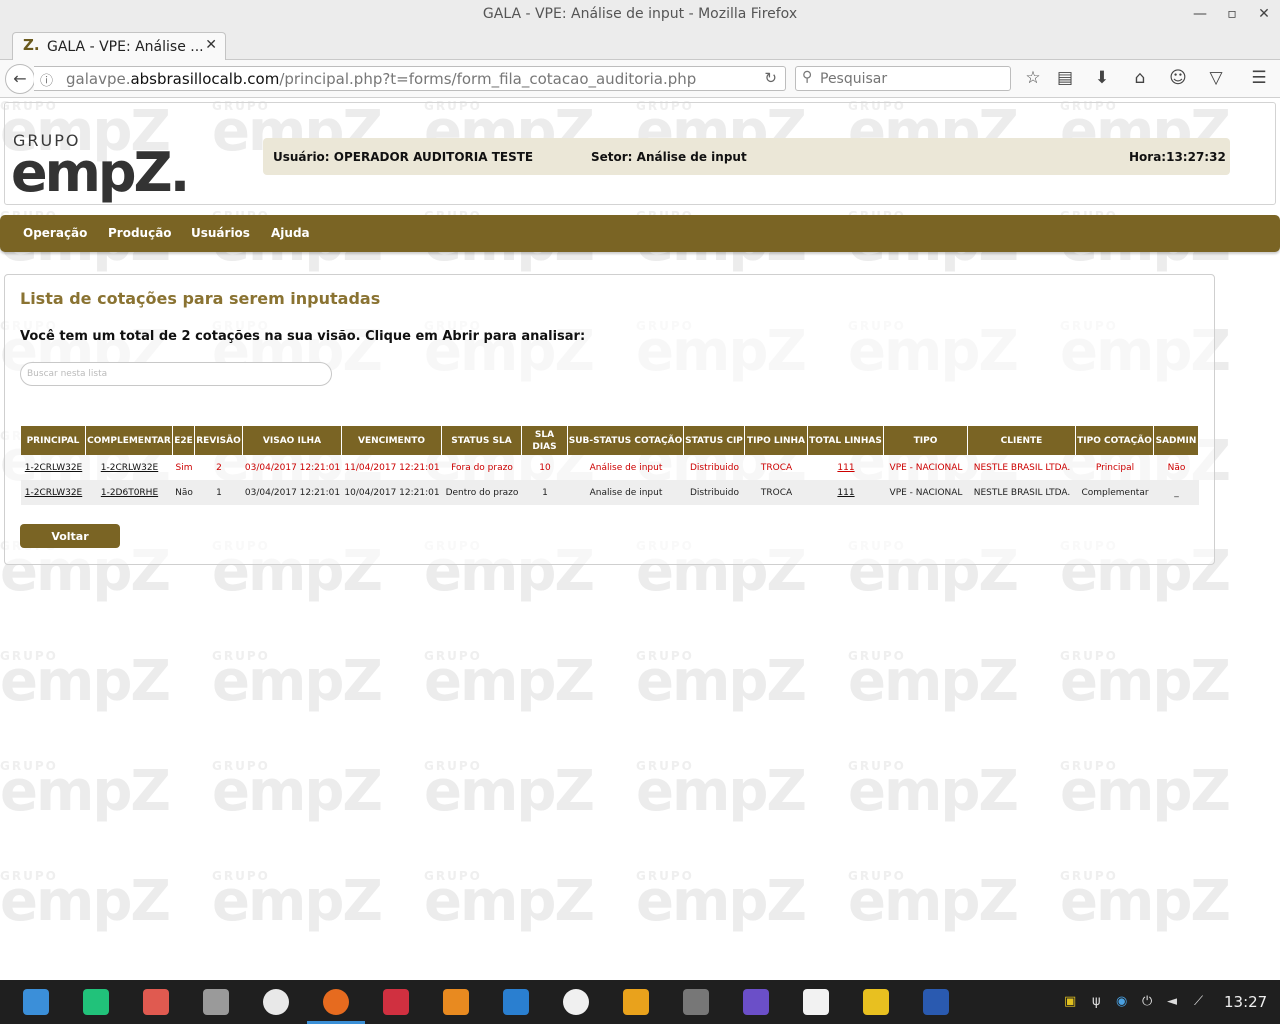 This screenshot has width=1280, height=1024. What do you see at coordinates (220, 233) in the screenshot?
I see `menu-item-usuarios: Usuários` at bounding box center [220, 233].